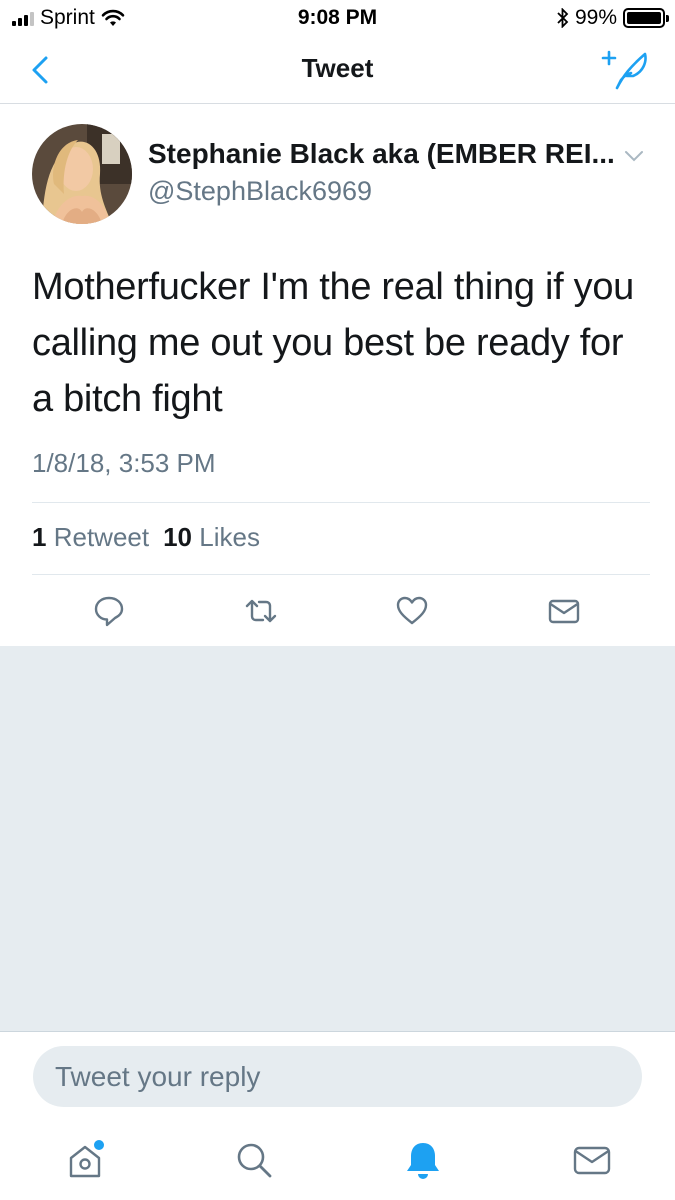  What do you see at coordinates (261, 611) in the screenshot?
I see `retweet-icon` at bounding box center [261, 611].